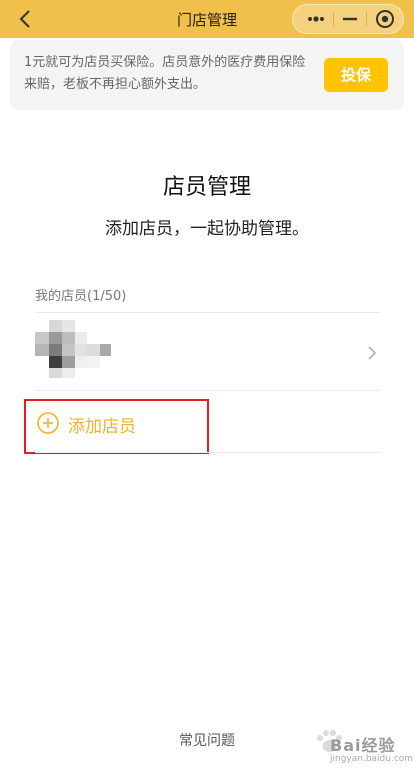 This screenshot has height=776, width=414. I want to click on pixelated-avatar, so click(73, 349).